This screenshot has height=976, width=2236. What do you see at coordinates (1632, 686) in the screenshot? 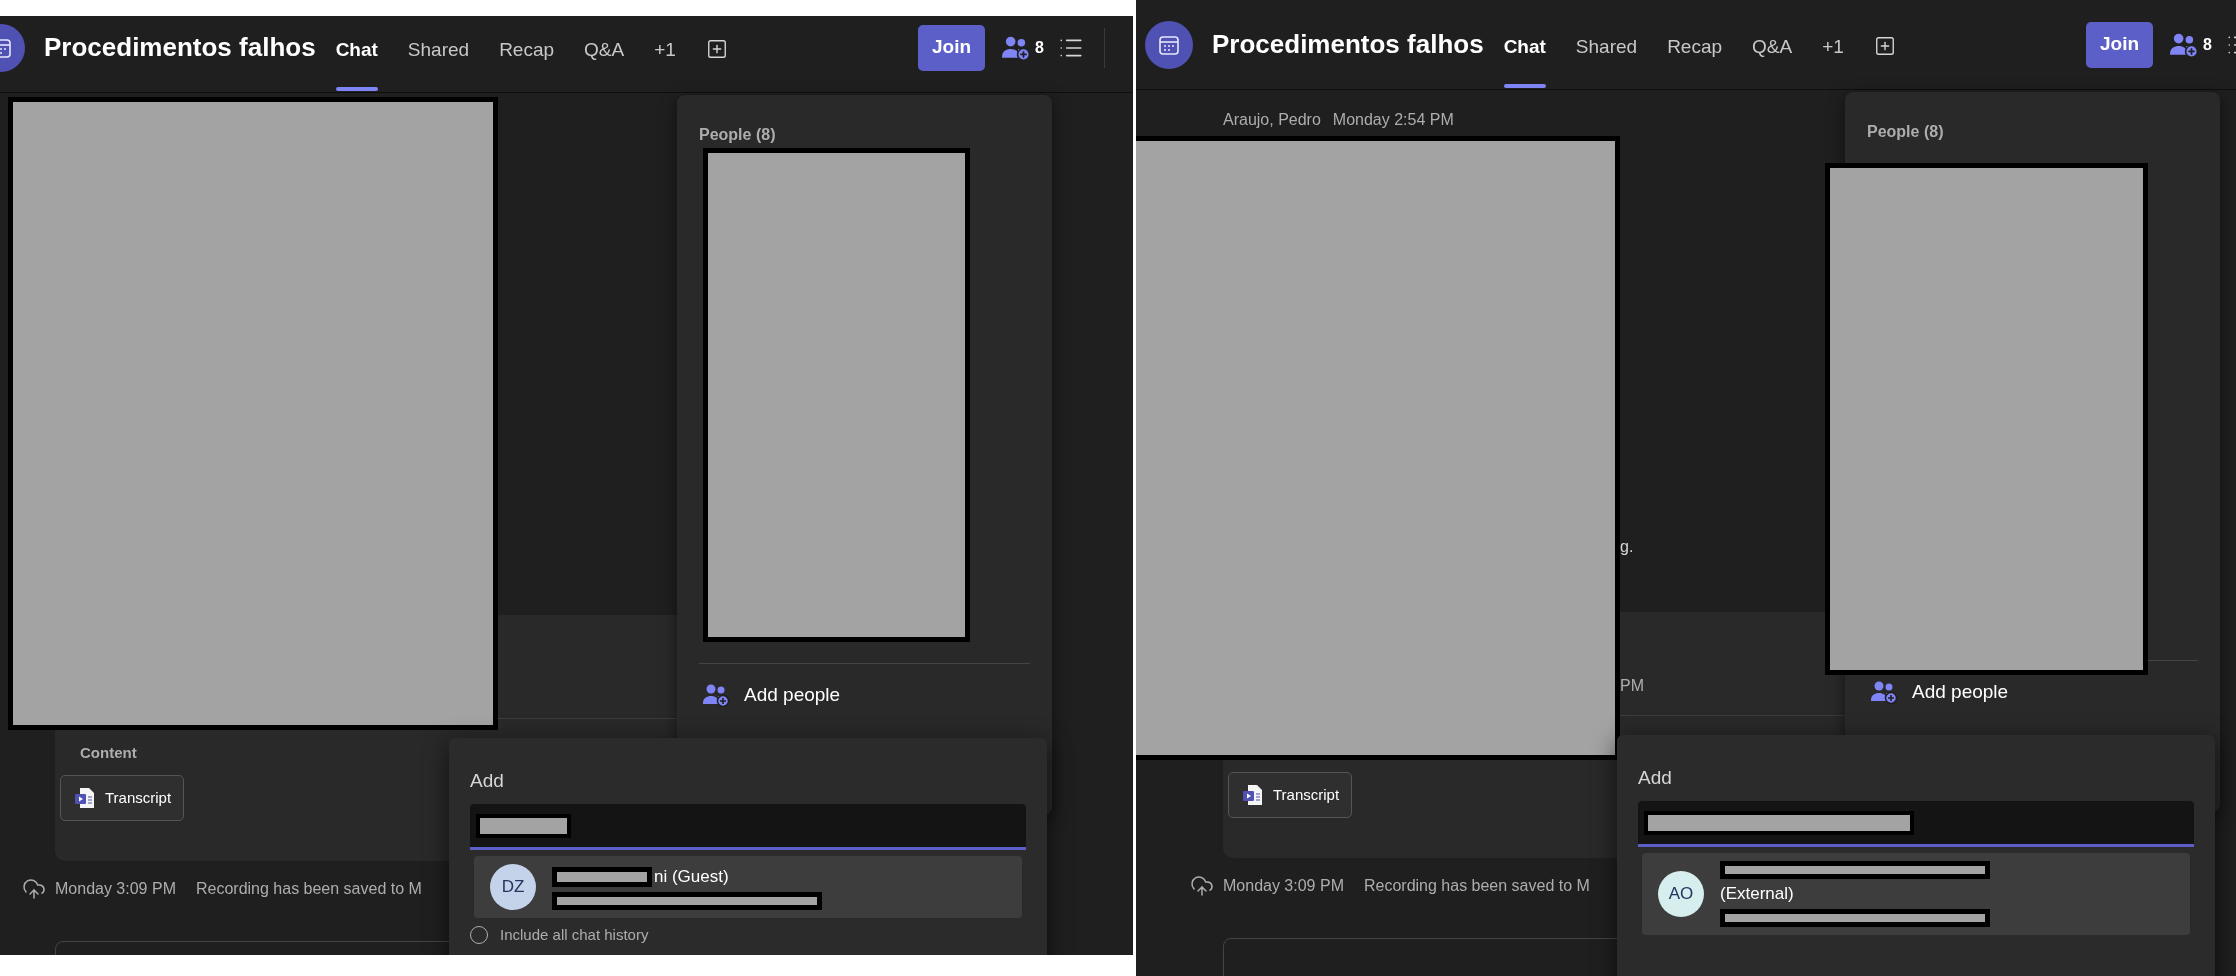
I see `recording-time: PM` at bounding box center [1632, 686].